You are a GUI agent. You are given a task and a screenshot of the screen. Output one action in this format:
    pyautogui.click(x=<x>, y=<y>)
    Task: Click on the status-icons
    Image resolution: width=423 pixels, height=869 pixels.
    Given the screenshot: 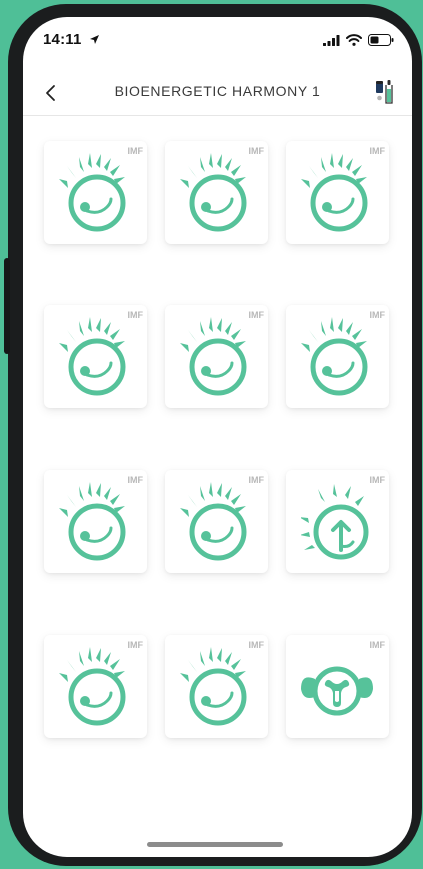 What is the action you would take?
    pyautogui.click(x=358, y=42)
    